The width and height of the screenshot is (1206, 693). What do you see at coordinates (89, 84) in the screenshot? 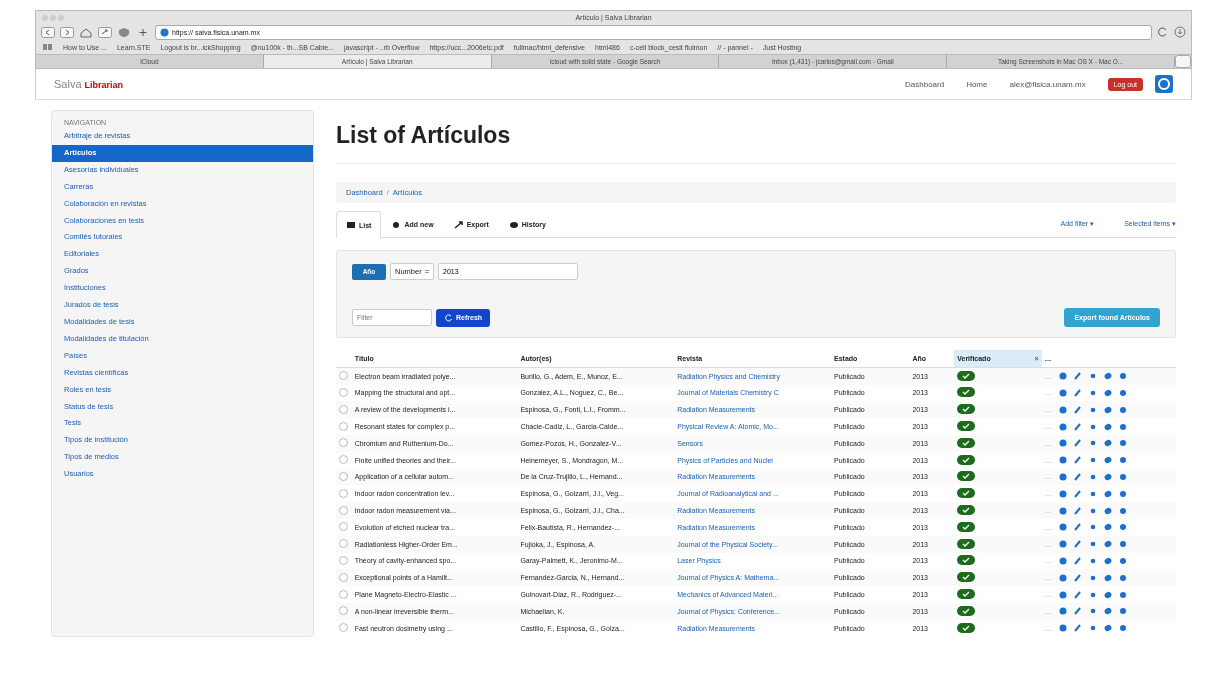
I see `site-logo: Salva Librarian` at bounding box center [89, 84].